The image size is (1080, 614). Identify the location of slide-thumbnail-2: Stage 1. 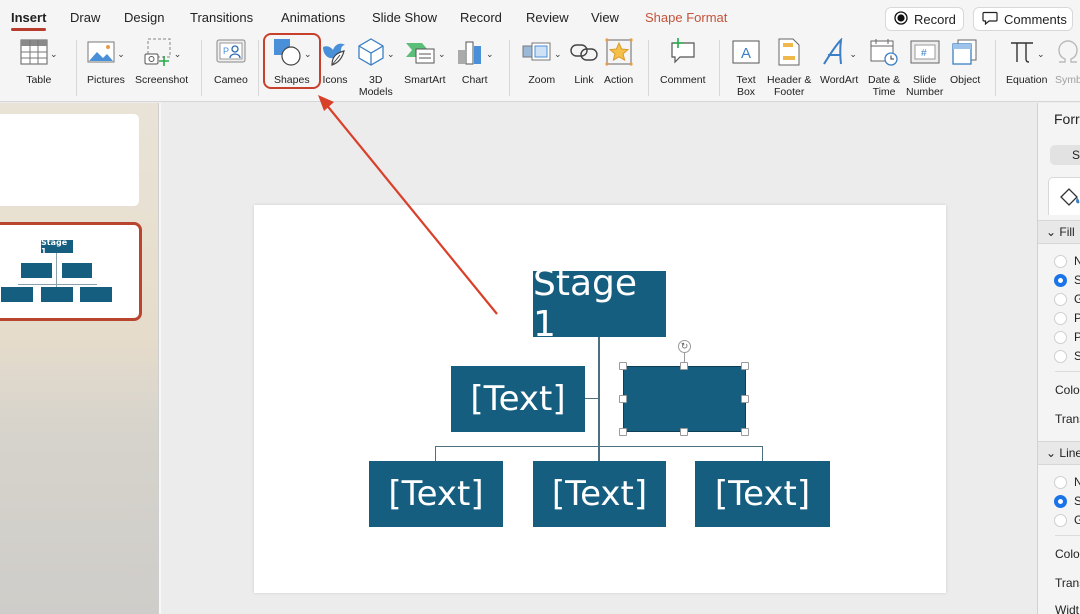
(71, 271).